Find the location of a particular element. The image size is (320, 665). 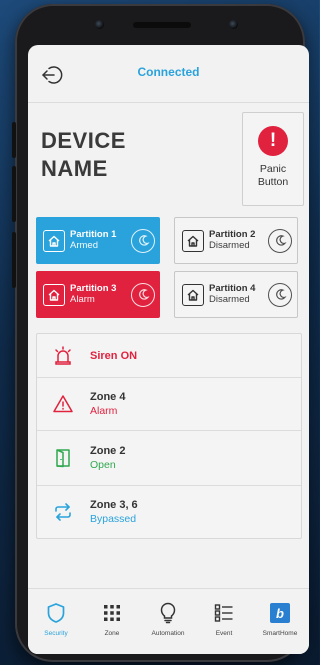

warning-icon is located at coordinates (63, 404).